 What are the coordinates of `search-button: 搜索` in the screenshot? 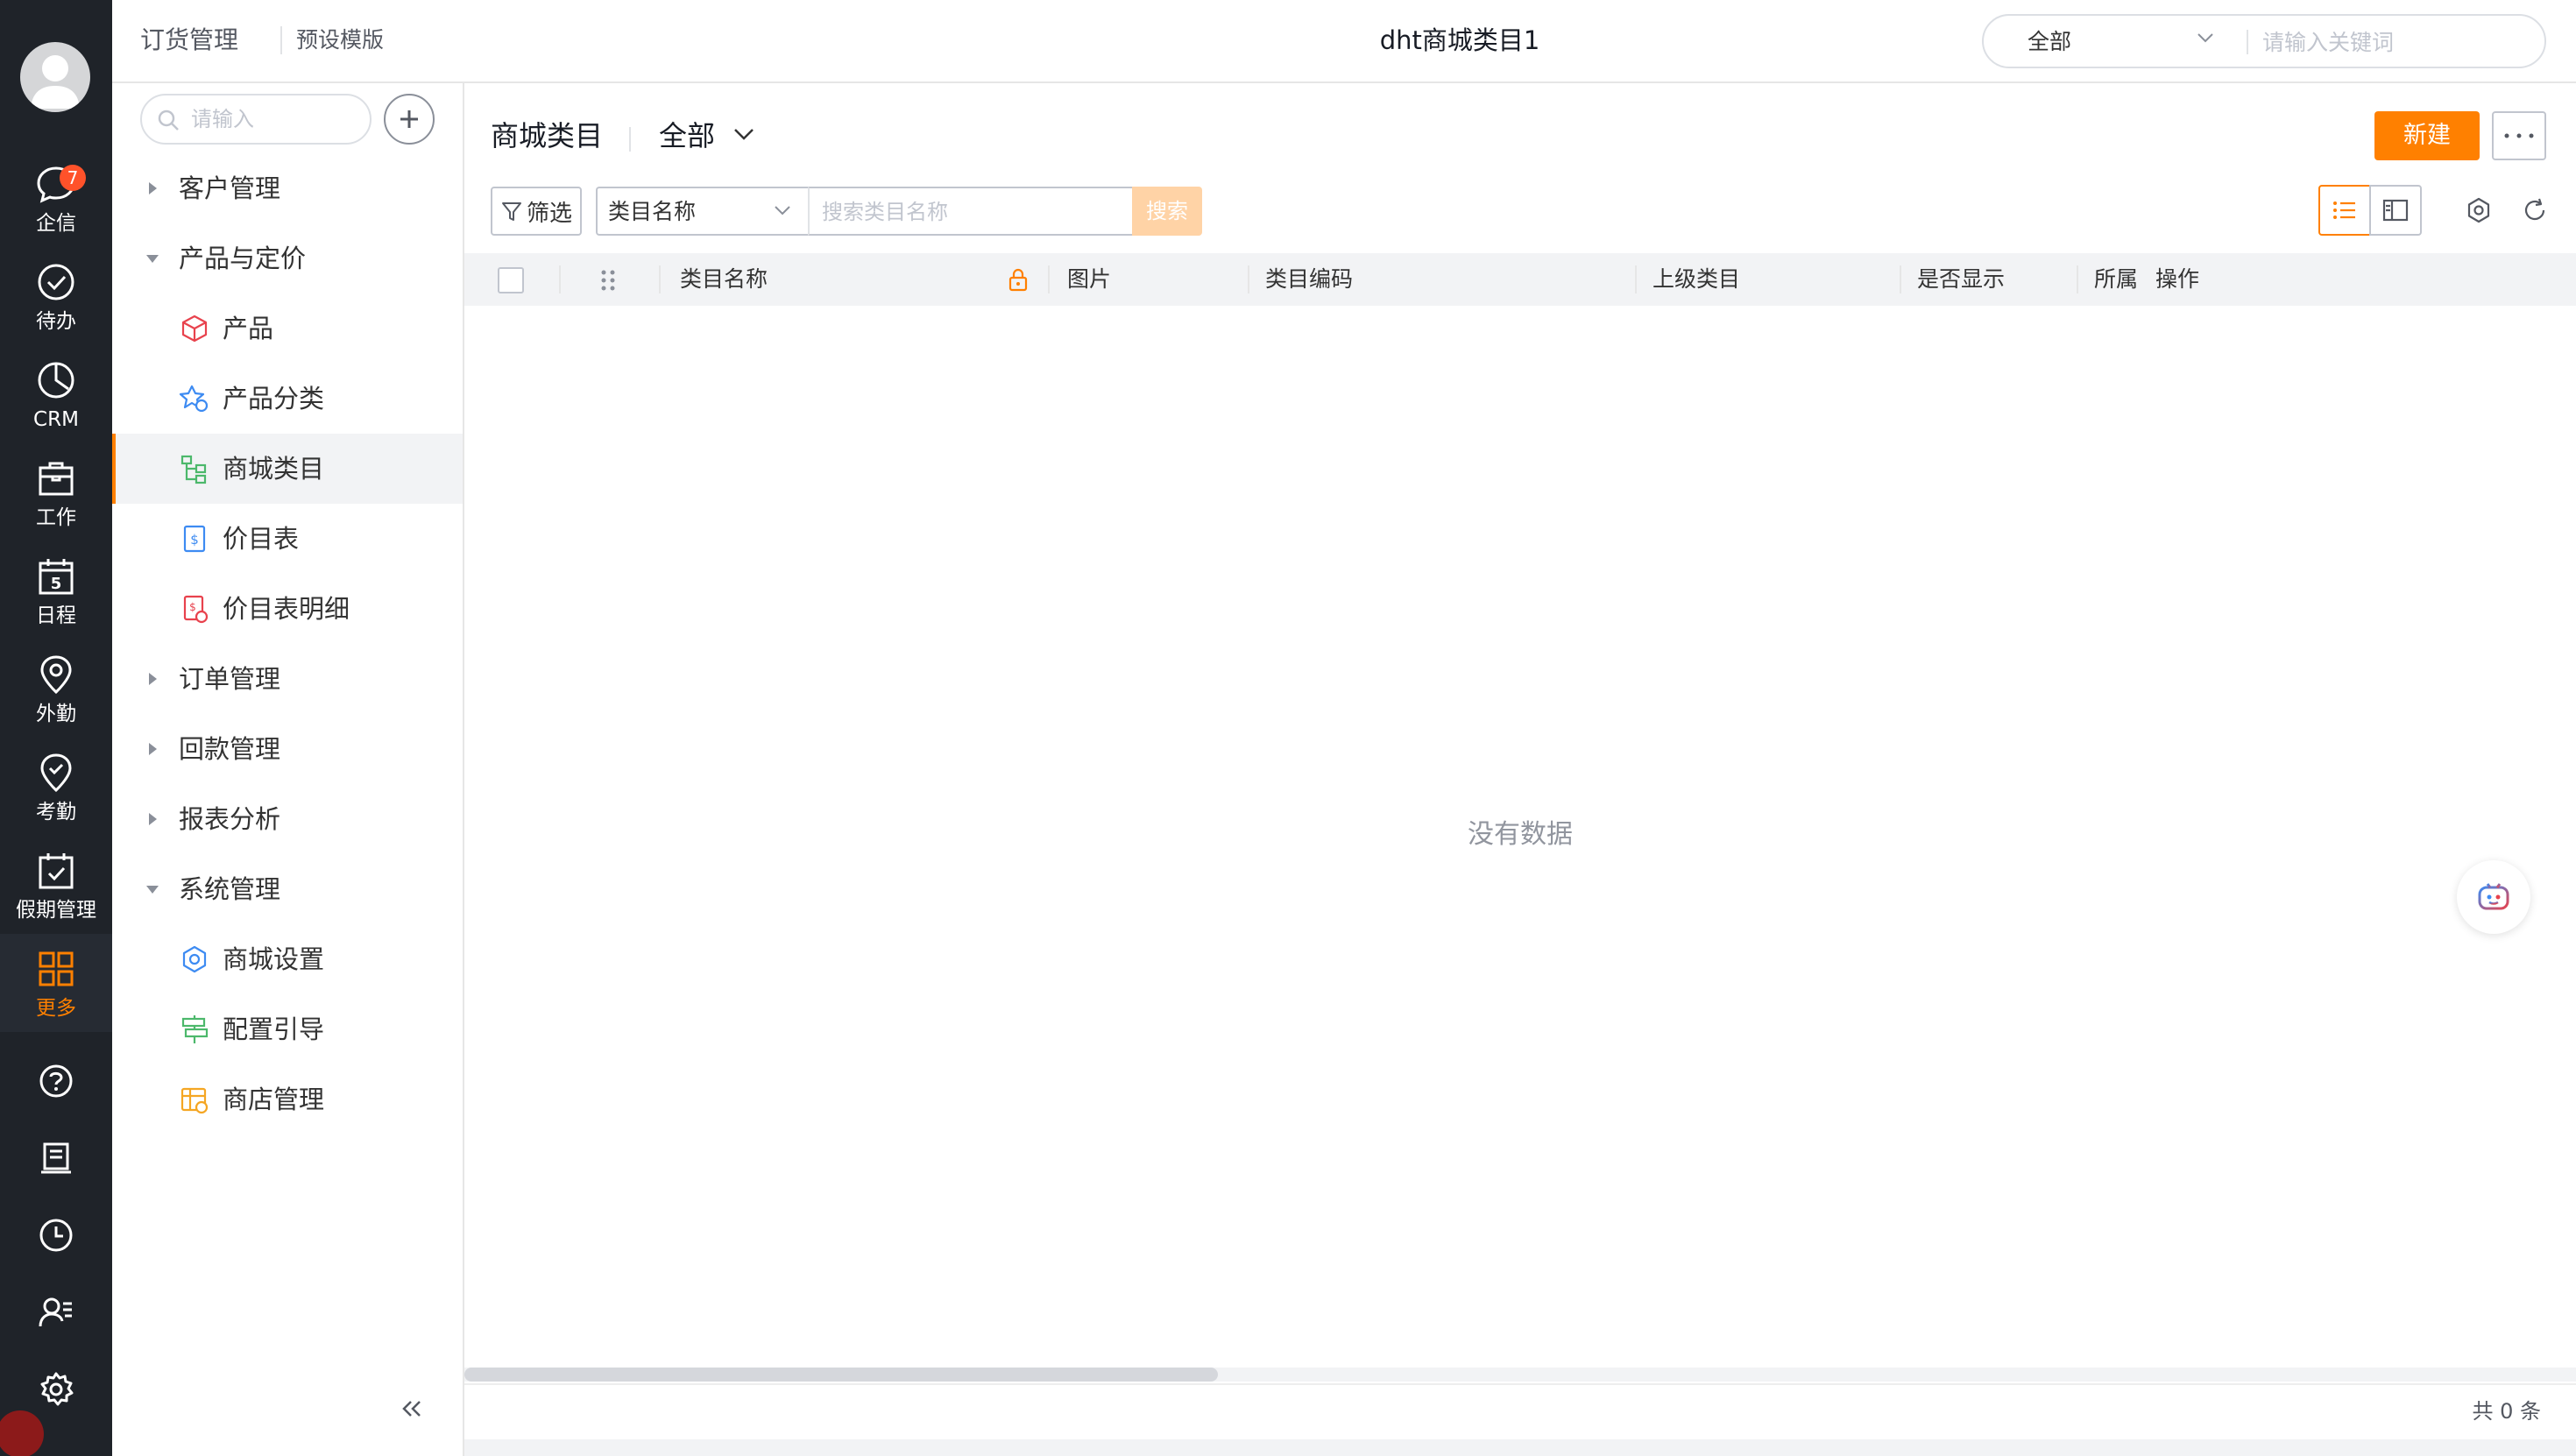 It's located at (1167, 211).